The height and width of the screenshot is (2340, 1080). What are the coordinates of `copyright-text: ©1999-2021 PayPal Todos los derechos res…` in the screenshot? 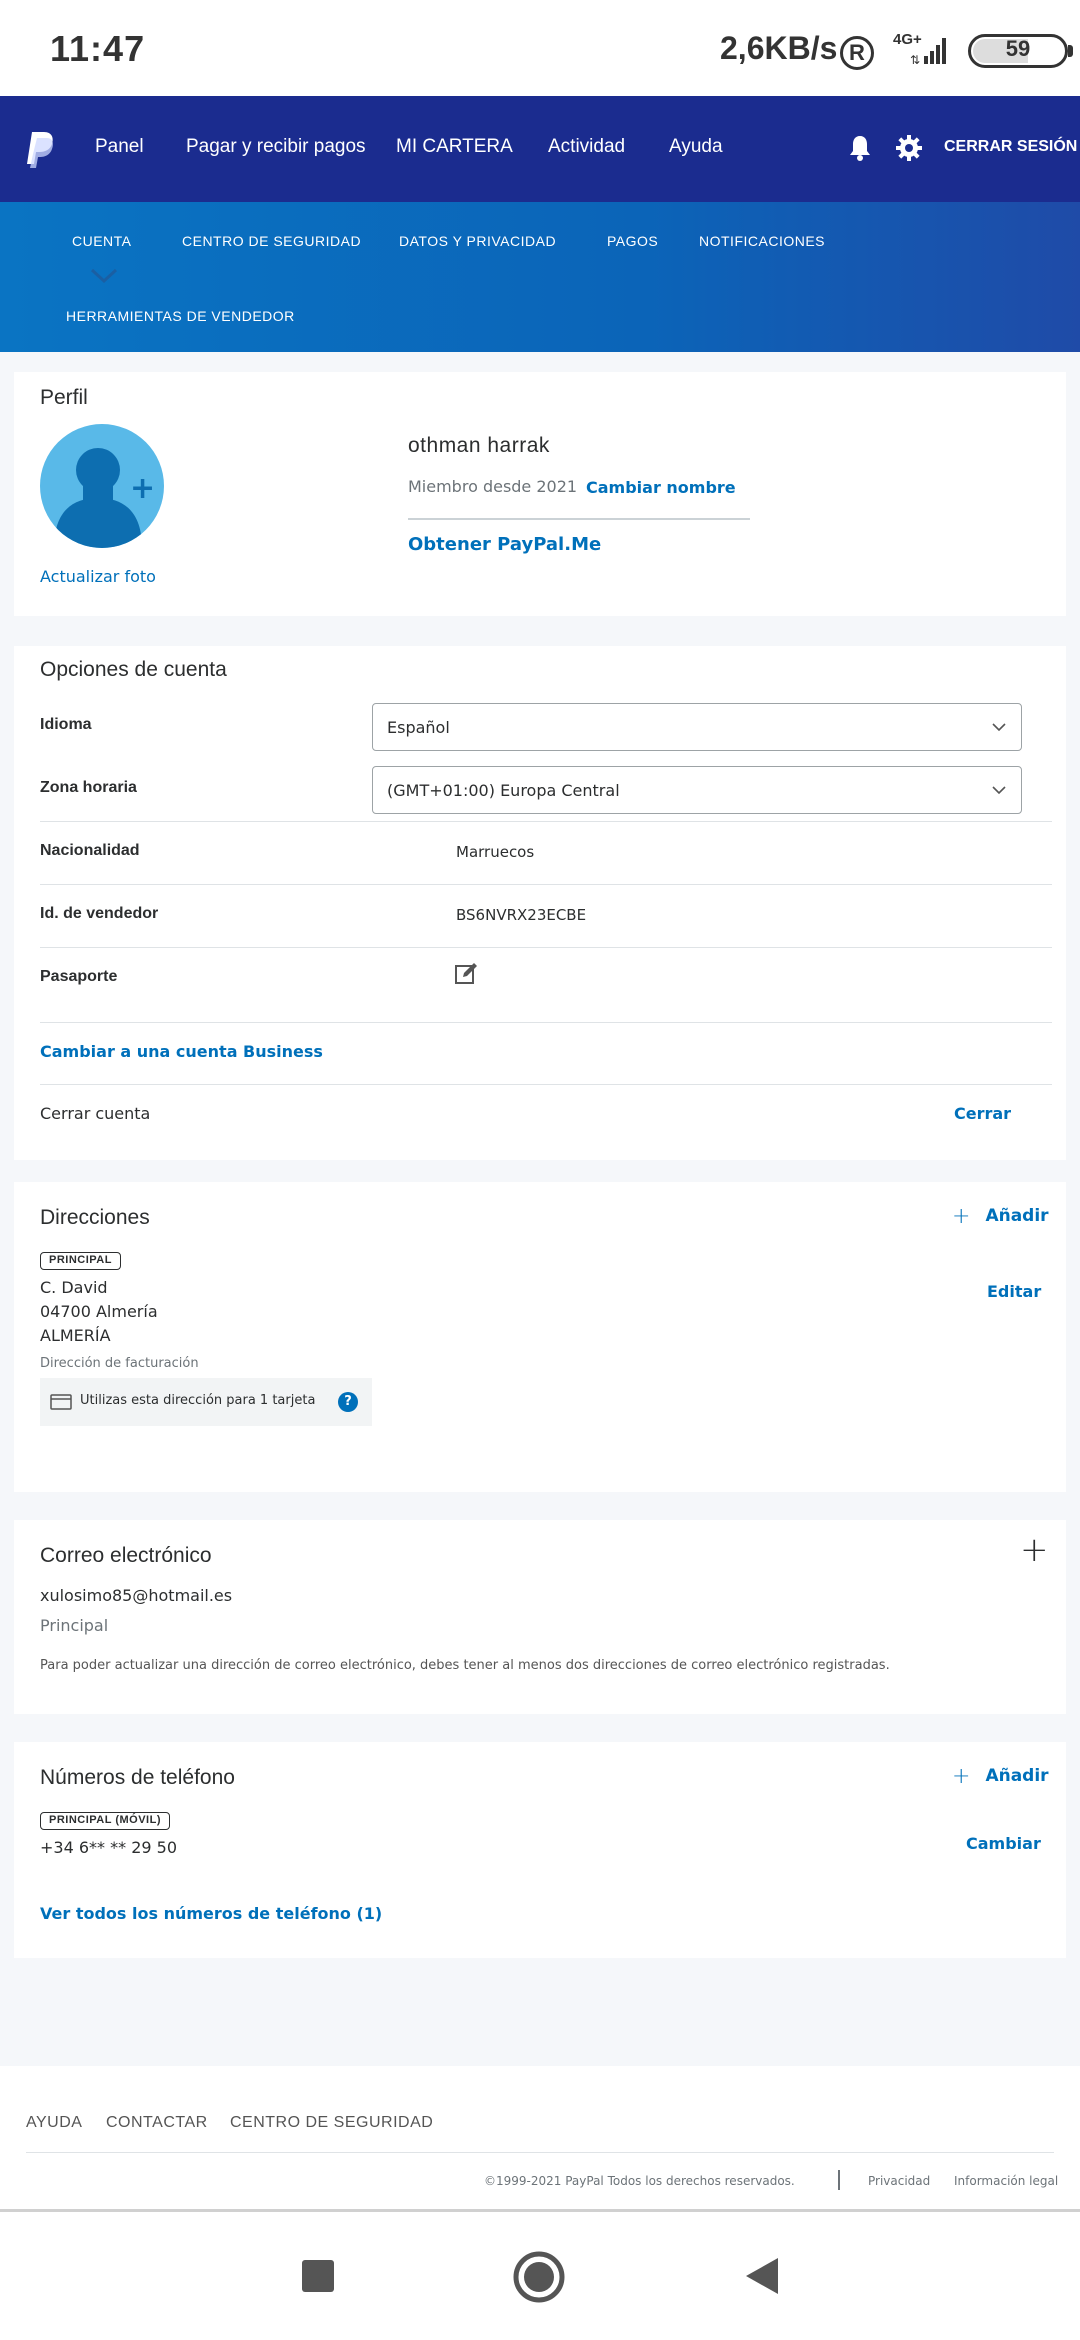 It's located at (639, 2181).